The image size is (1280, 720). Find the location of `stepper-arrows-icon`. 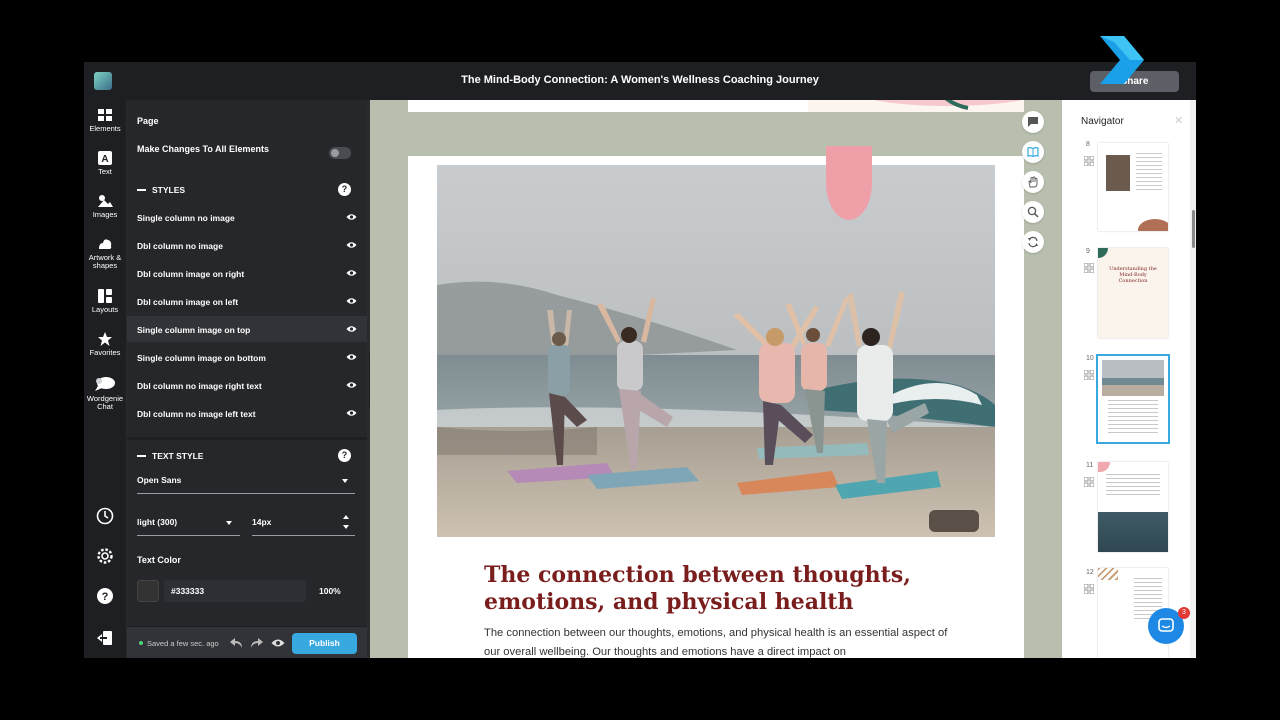

stepper-arrows-icon is located at coordinates (346, 522).